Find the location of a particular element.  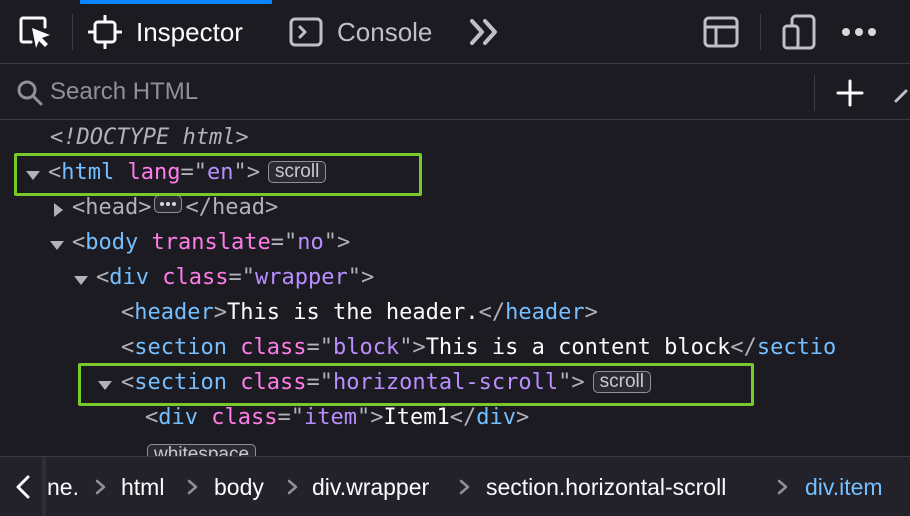

attr-value: item is located at coordinates (330, 417).